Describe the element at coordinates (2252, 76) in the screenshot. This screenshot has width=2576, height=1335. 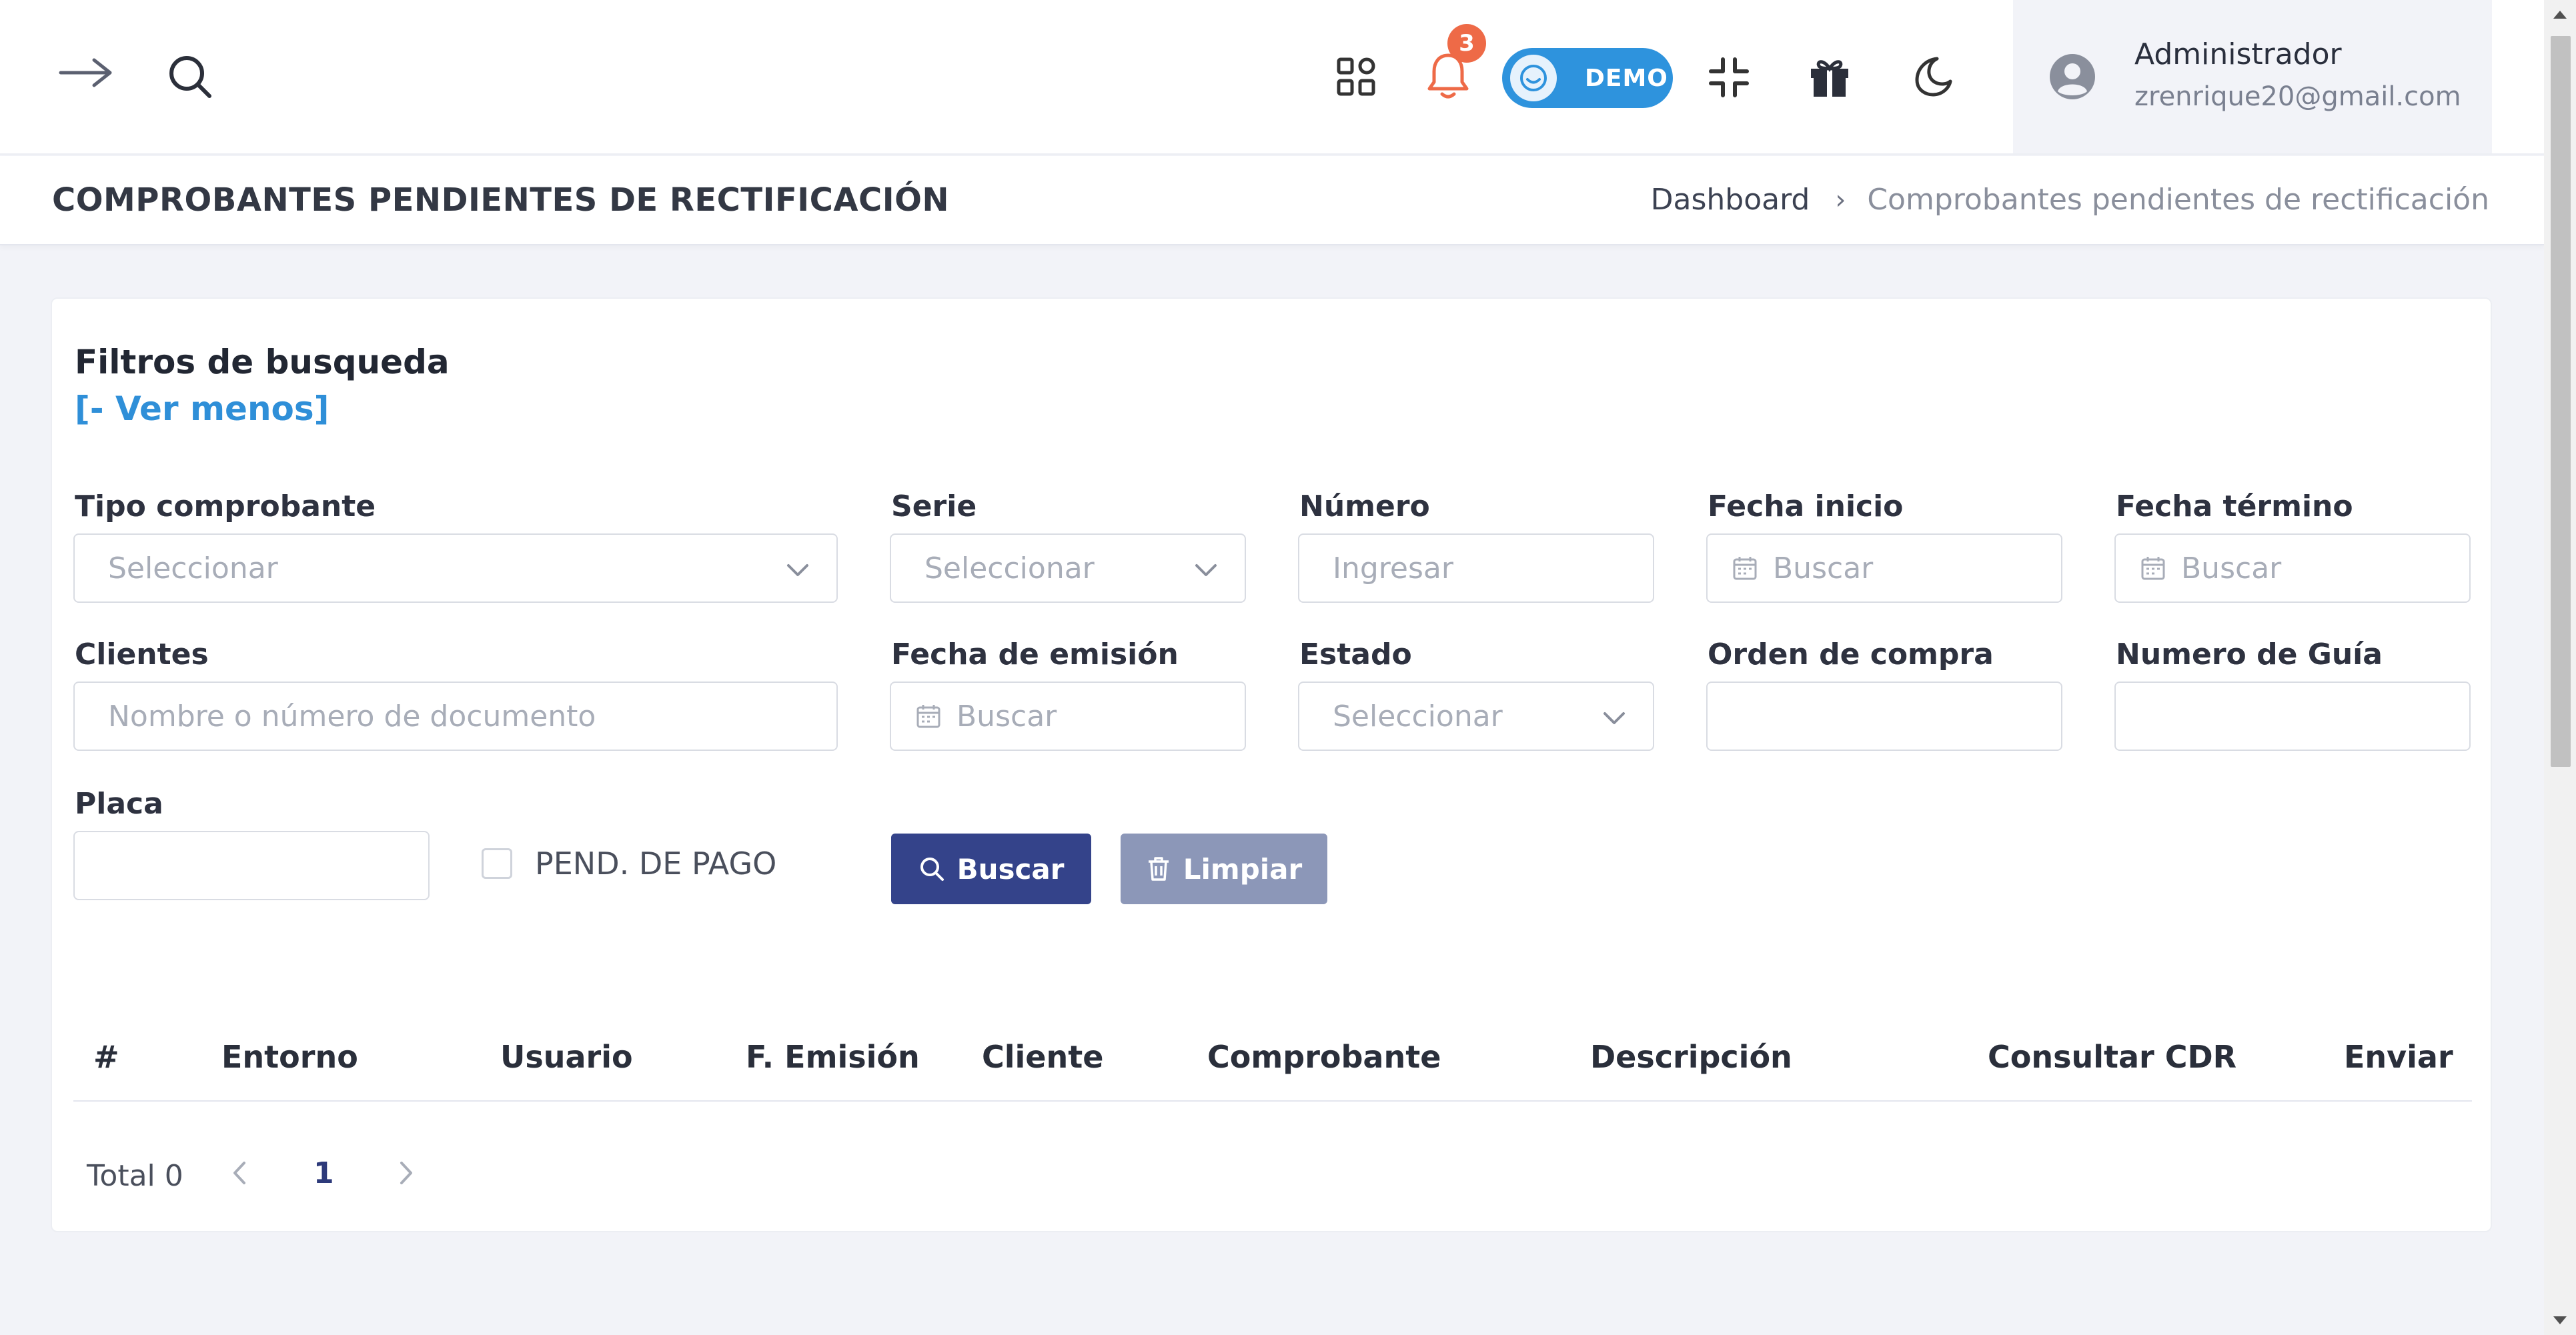
I see `user-menu: Administrador zrenrique20@gmail.com` at that location.